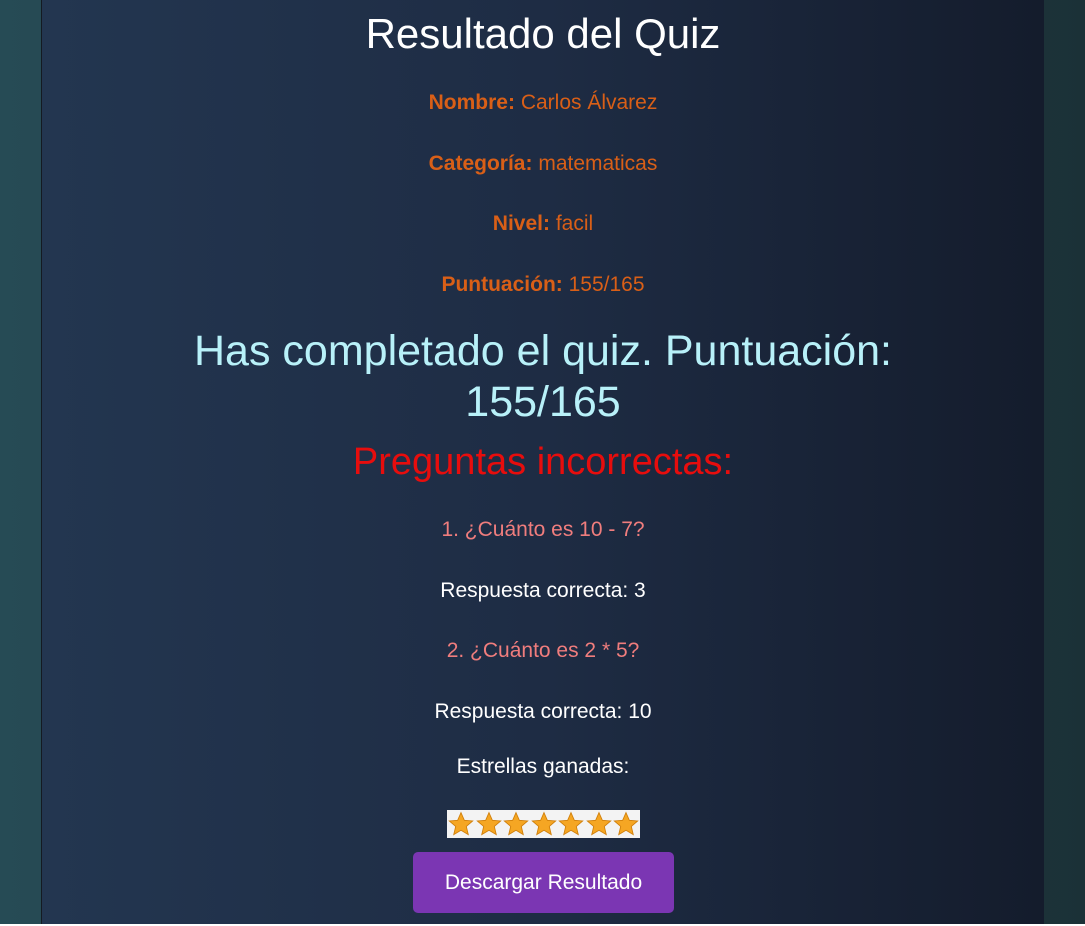  I want to click on correct-answer-2: Respuesta correcta: 10, so click(543, 711).